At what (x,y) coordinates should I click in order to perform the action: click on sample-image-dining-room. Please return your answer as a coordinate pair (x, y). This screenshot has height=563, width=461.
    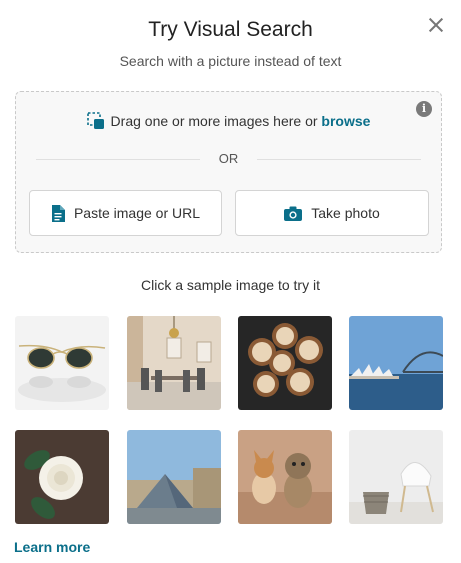
    Looking at the image, I should click on (174, 363).